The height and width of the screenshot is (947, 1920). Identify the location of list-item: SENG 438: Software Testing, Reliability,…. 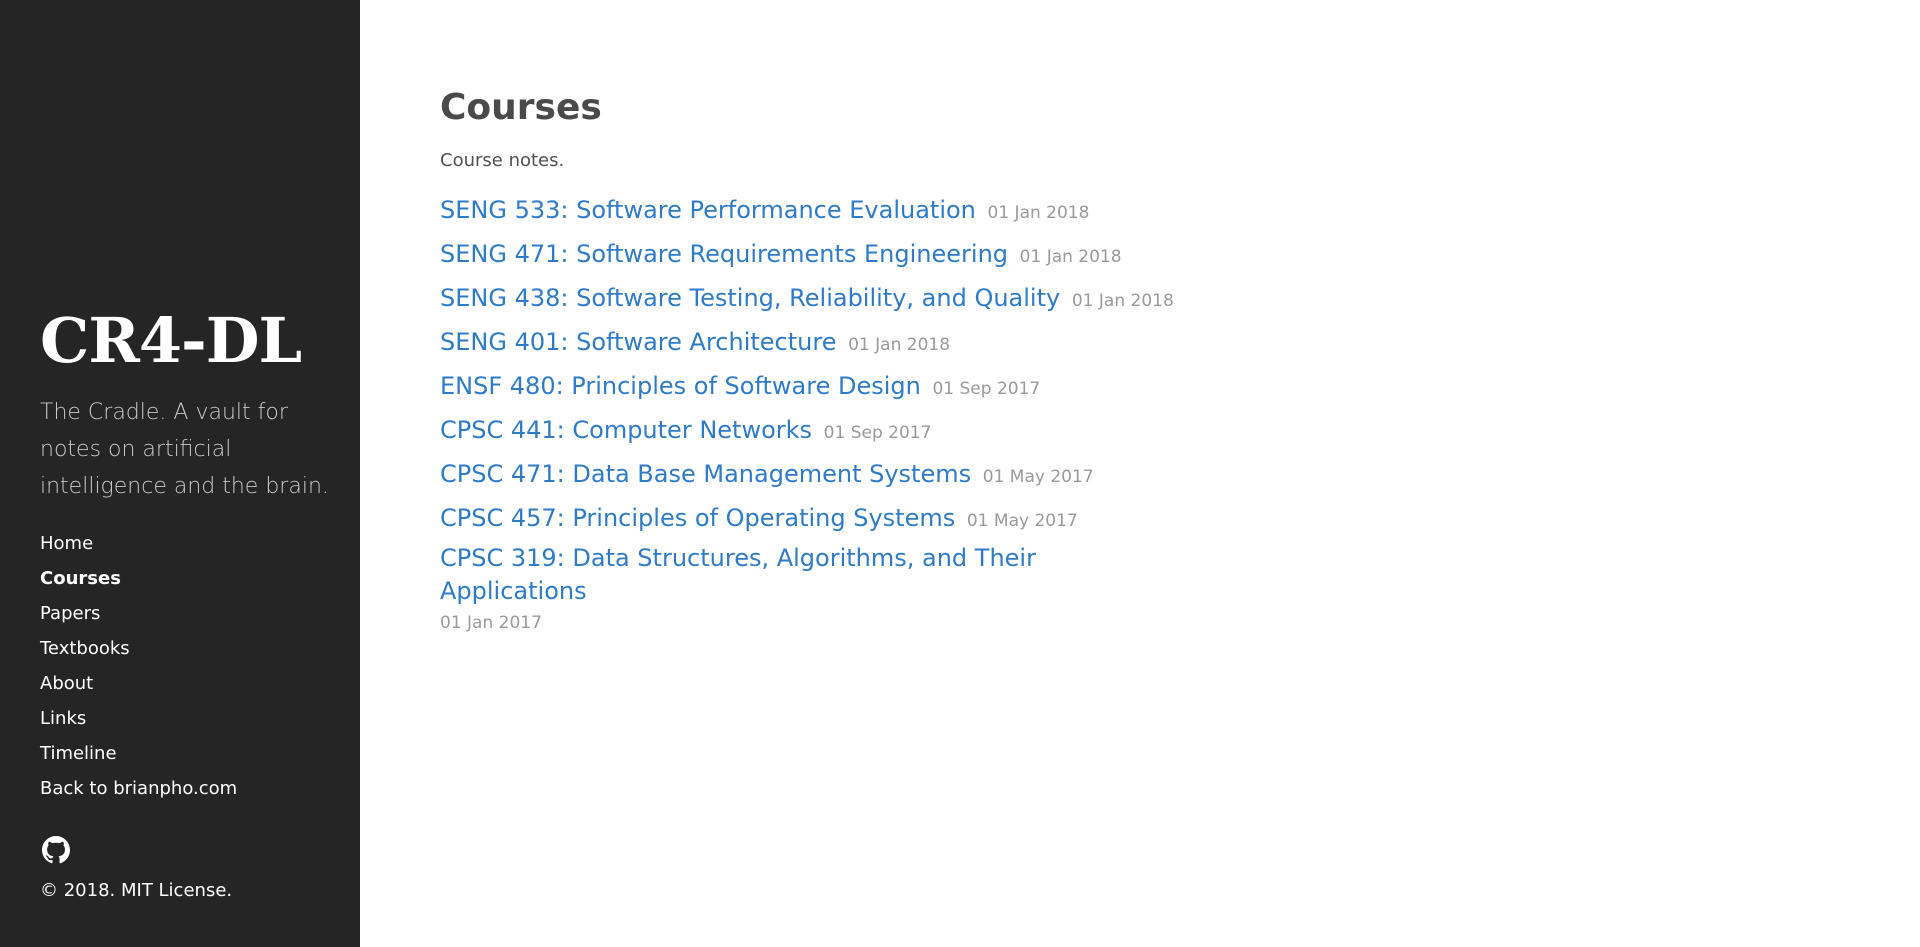
(1090, 300).